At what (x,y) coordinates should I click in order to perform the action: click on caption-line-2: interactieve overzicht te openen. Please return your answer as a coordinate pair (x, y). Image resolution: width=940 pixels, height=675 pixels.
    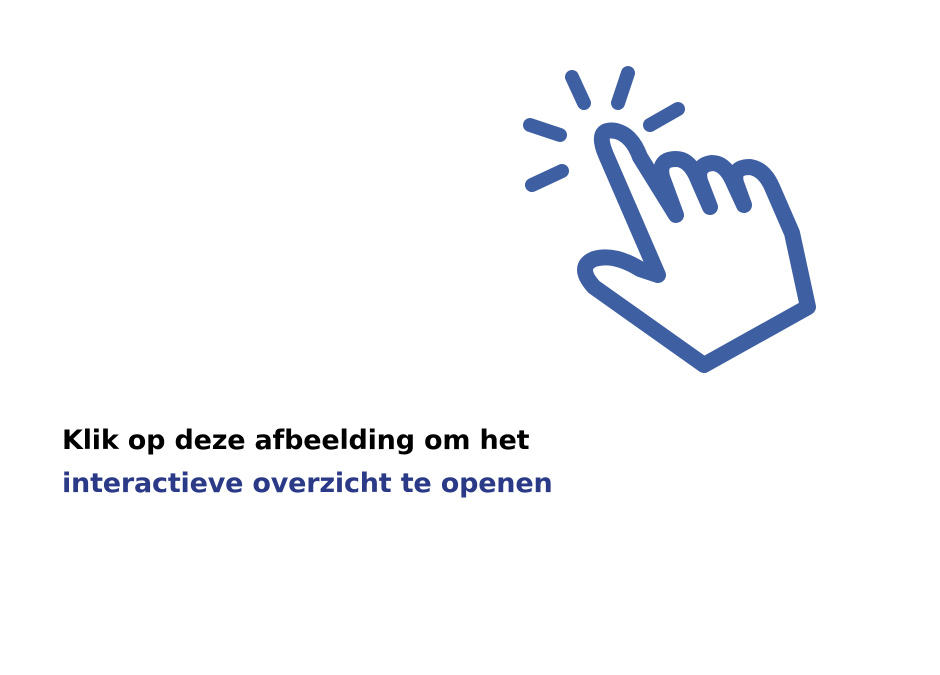
    Looking at the image, I should click on (307, 483).